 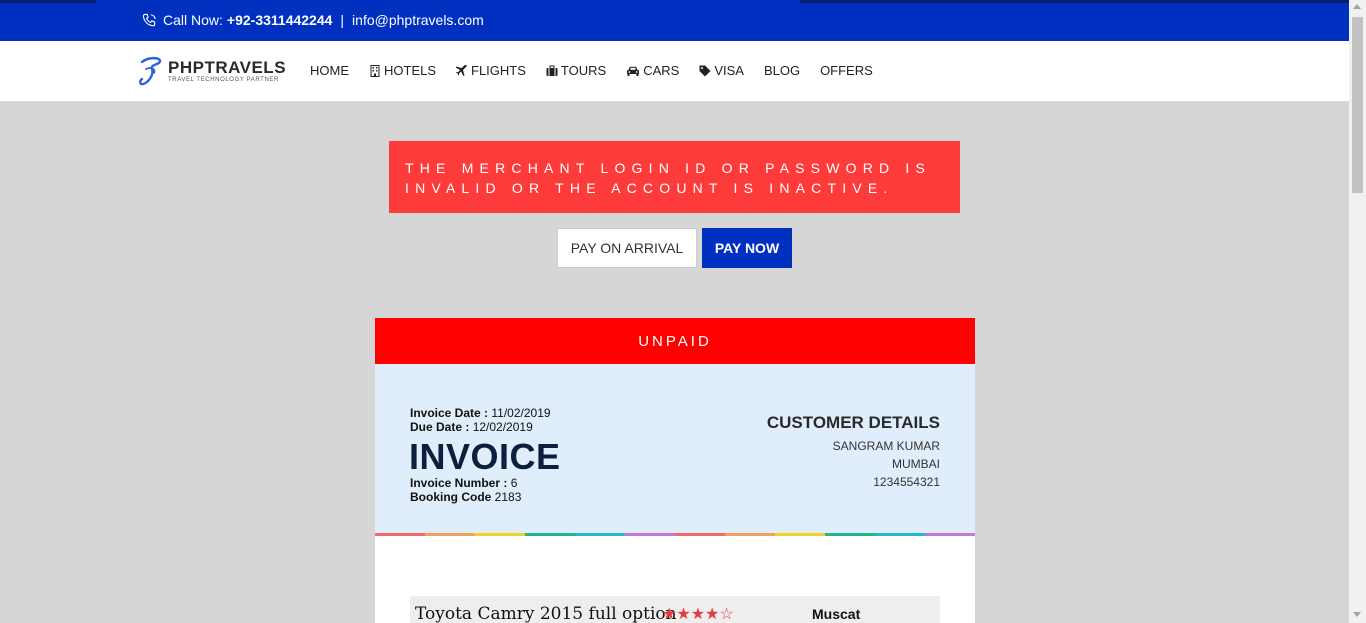 I want to click on nav-visa: VISA, so click(x=721, y=70).